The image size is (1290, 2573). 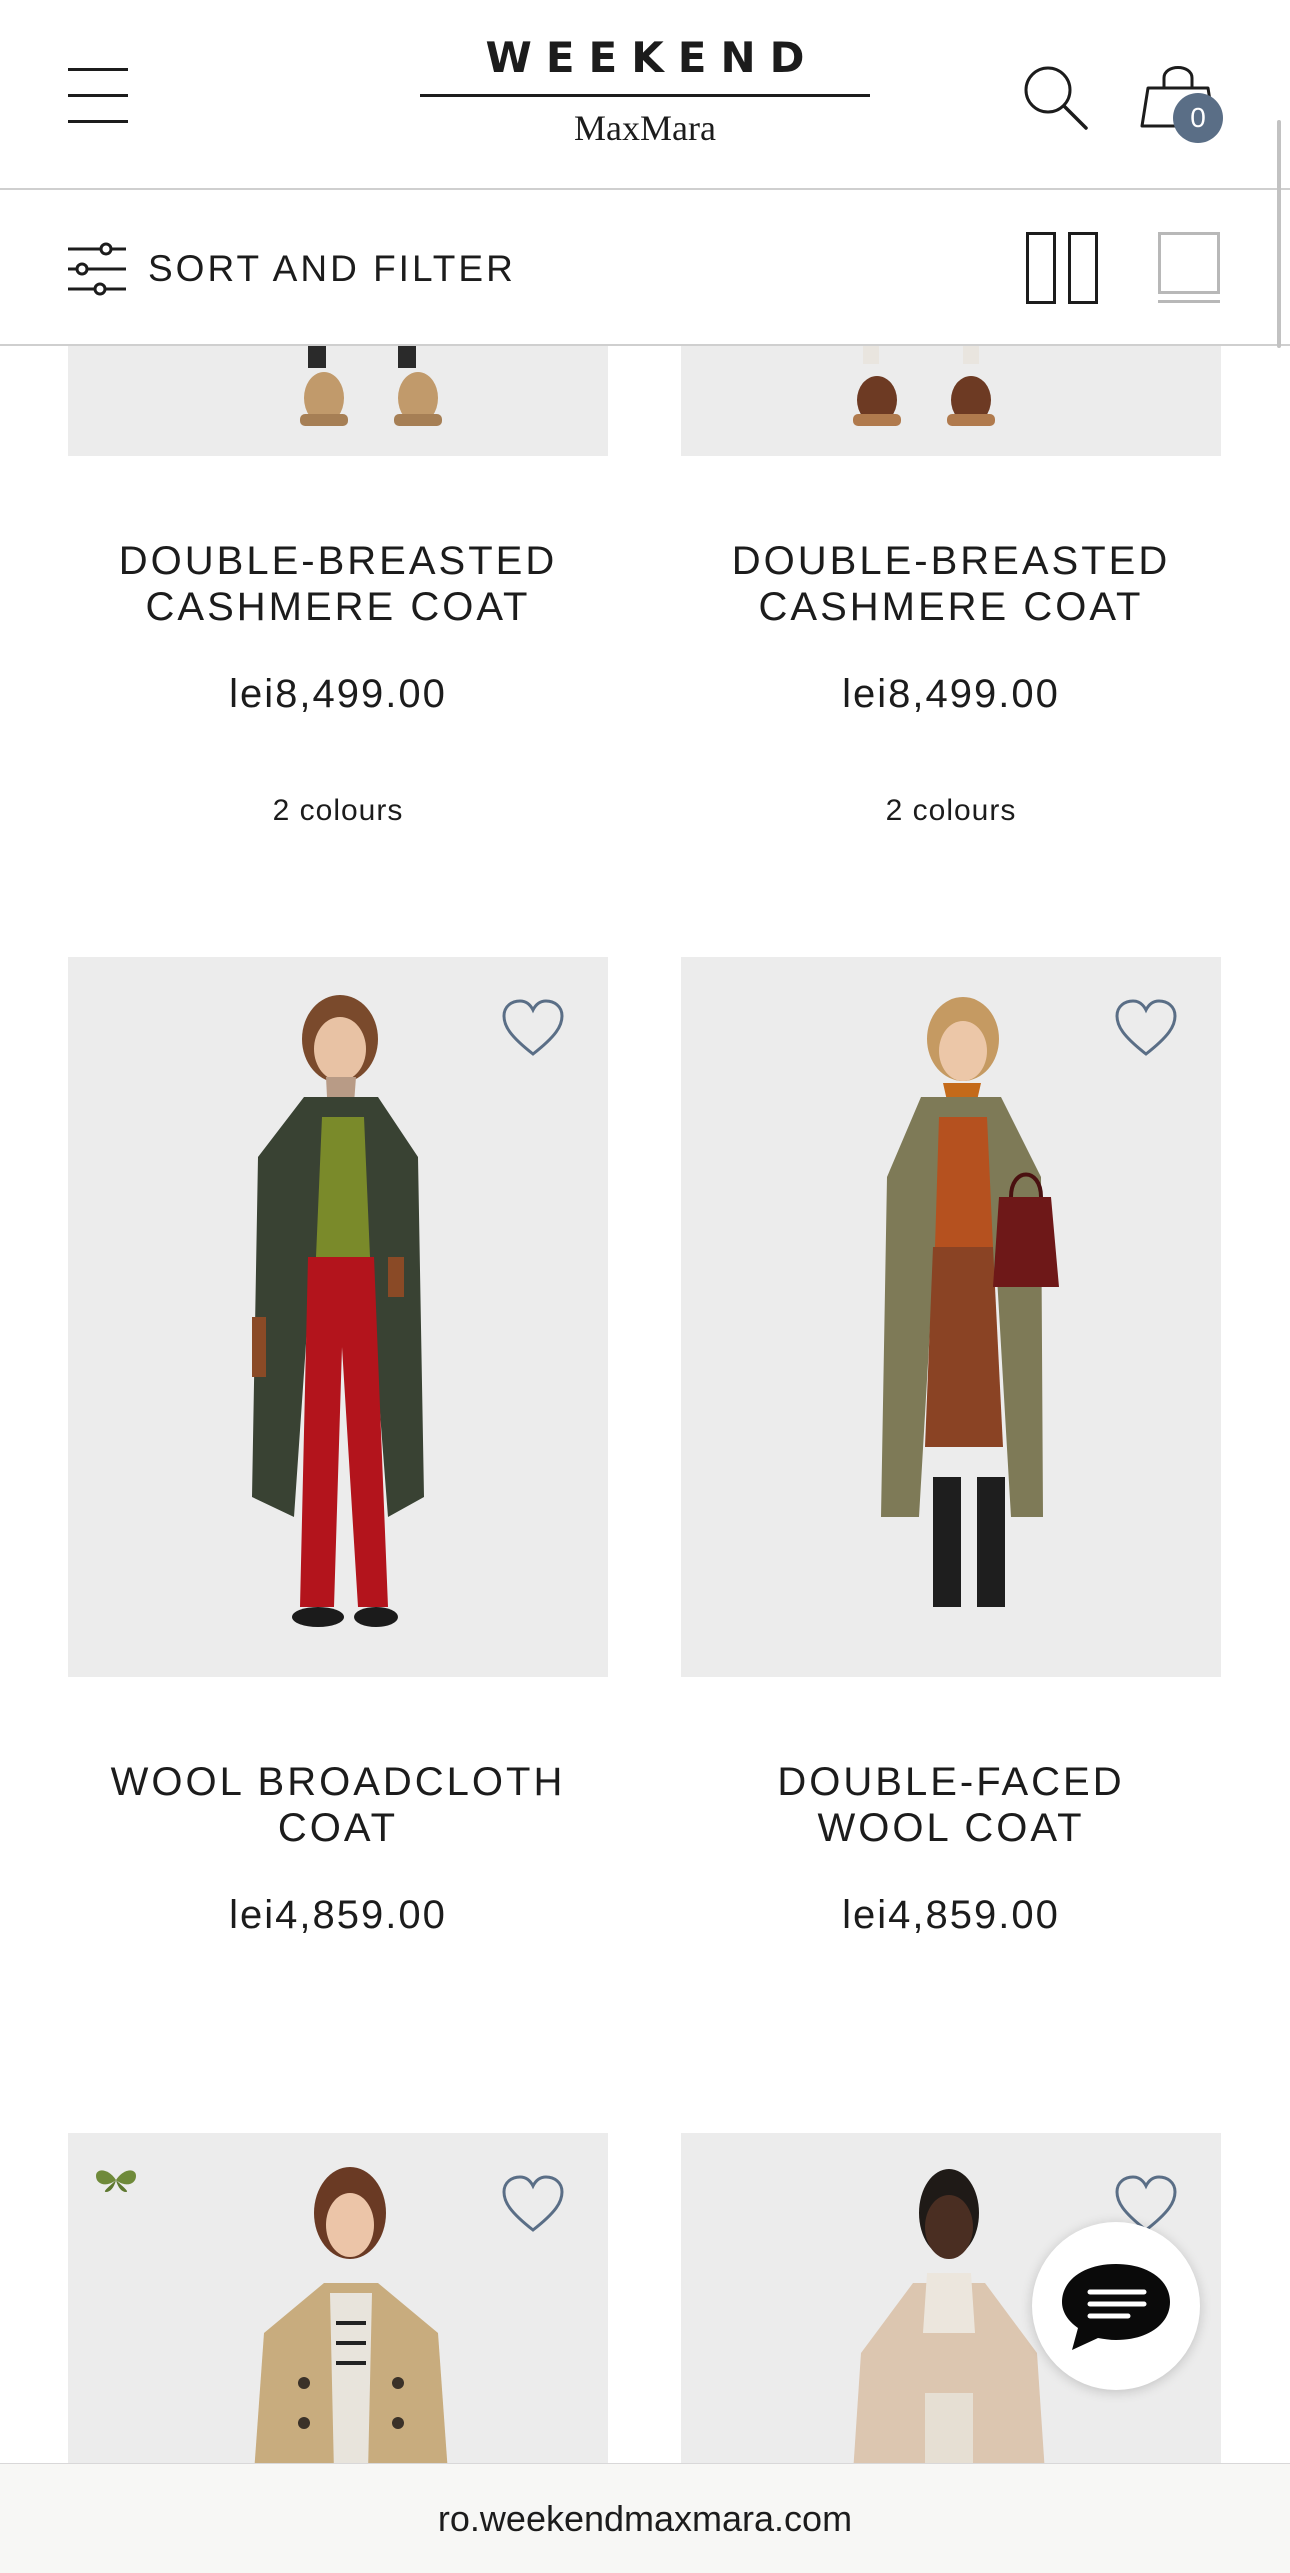 I want to click on menu-icon, so click(x=98, y=96).